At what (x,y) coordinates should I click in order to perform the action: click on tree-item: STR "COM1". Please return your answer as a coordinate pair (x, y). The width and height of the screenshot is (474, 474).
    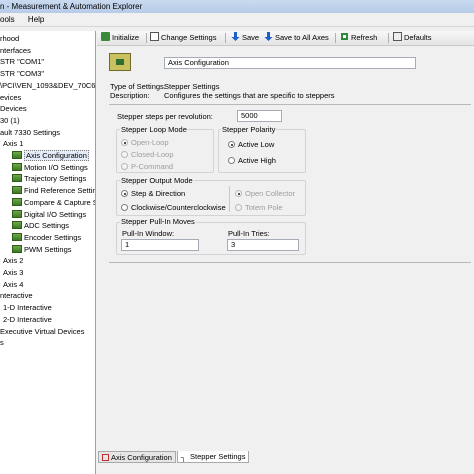
    Looking at the image, I should click on (22, 61).